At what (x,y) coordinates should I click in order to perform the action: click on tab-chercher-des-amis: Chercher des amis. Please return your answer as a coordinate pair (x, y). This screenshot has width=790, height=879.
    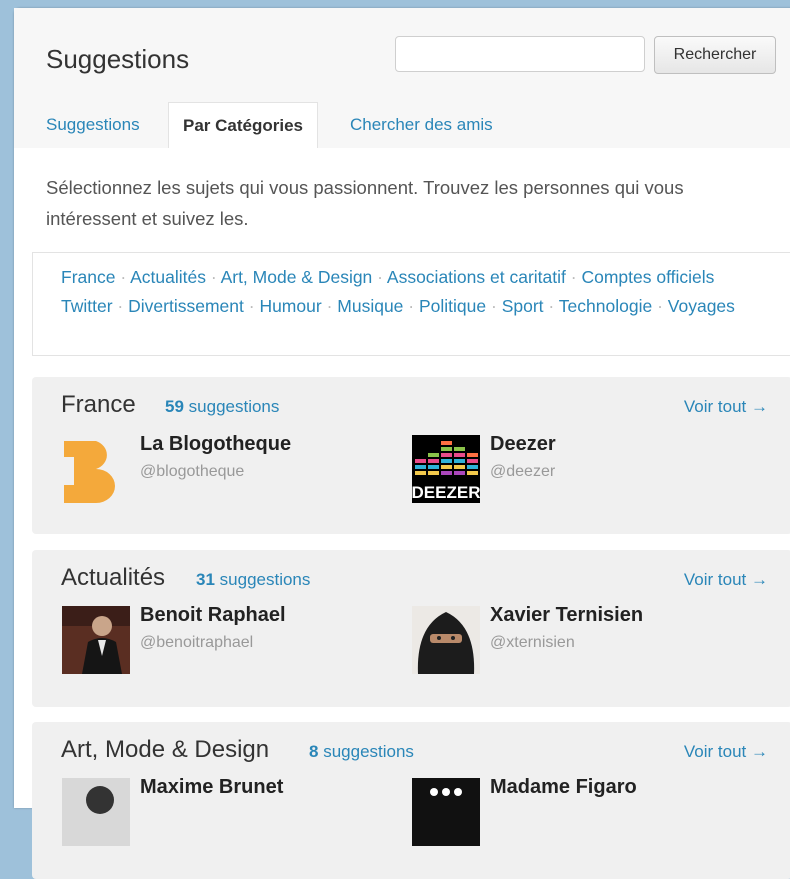
    Looking at the image, I should click on (421, 125).